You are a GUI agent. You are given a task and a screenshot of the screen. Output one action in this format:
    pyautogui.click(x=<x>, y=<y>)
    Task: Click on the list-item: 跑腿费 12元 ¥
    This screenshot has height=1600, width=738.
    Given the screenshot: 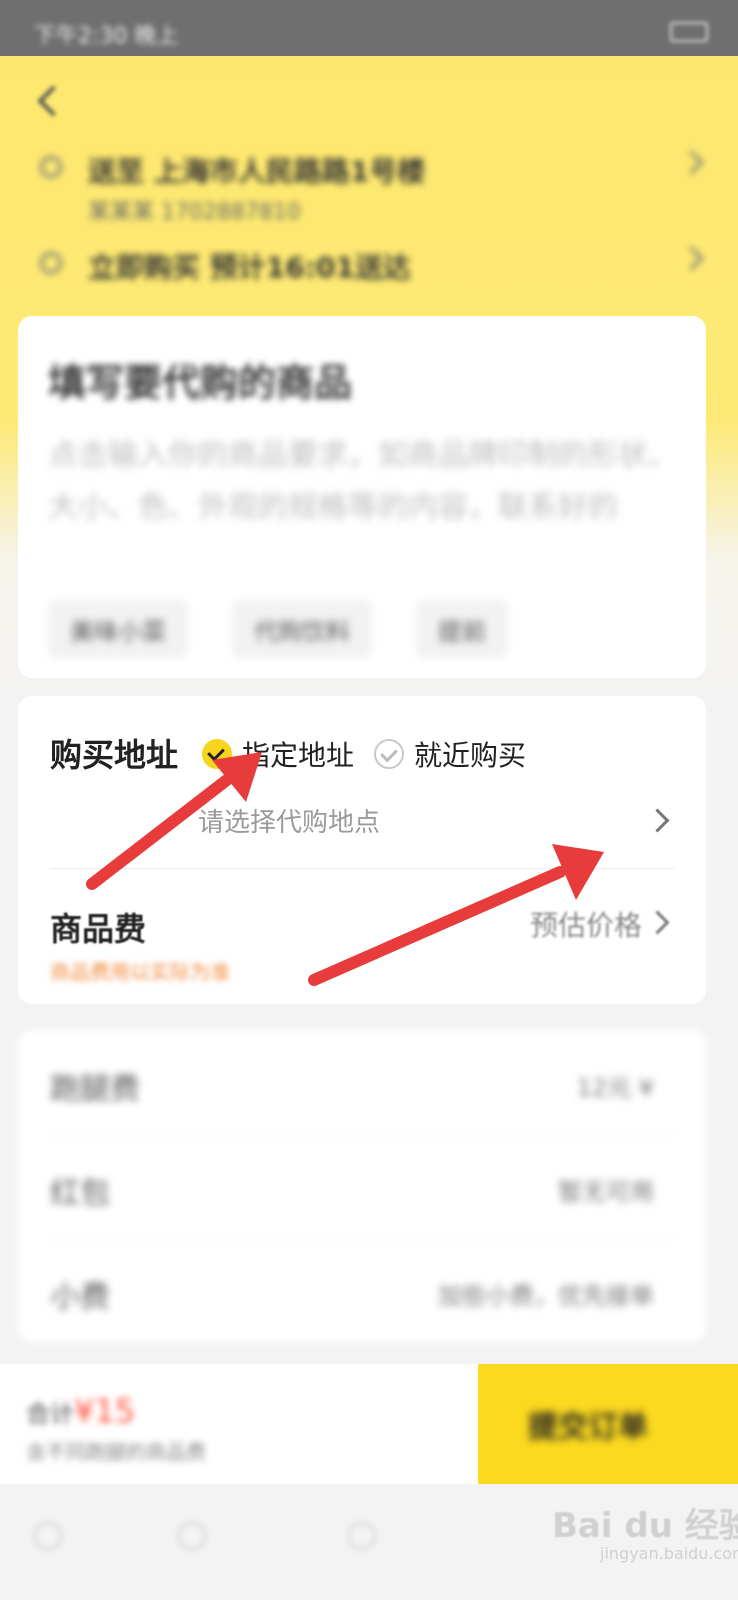 What is the action you would take?
    pyautogui.click(x=362, y=1082)
    